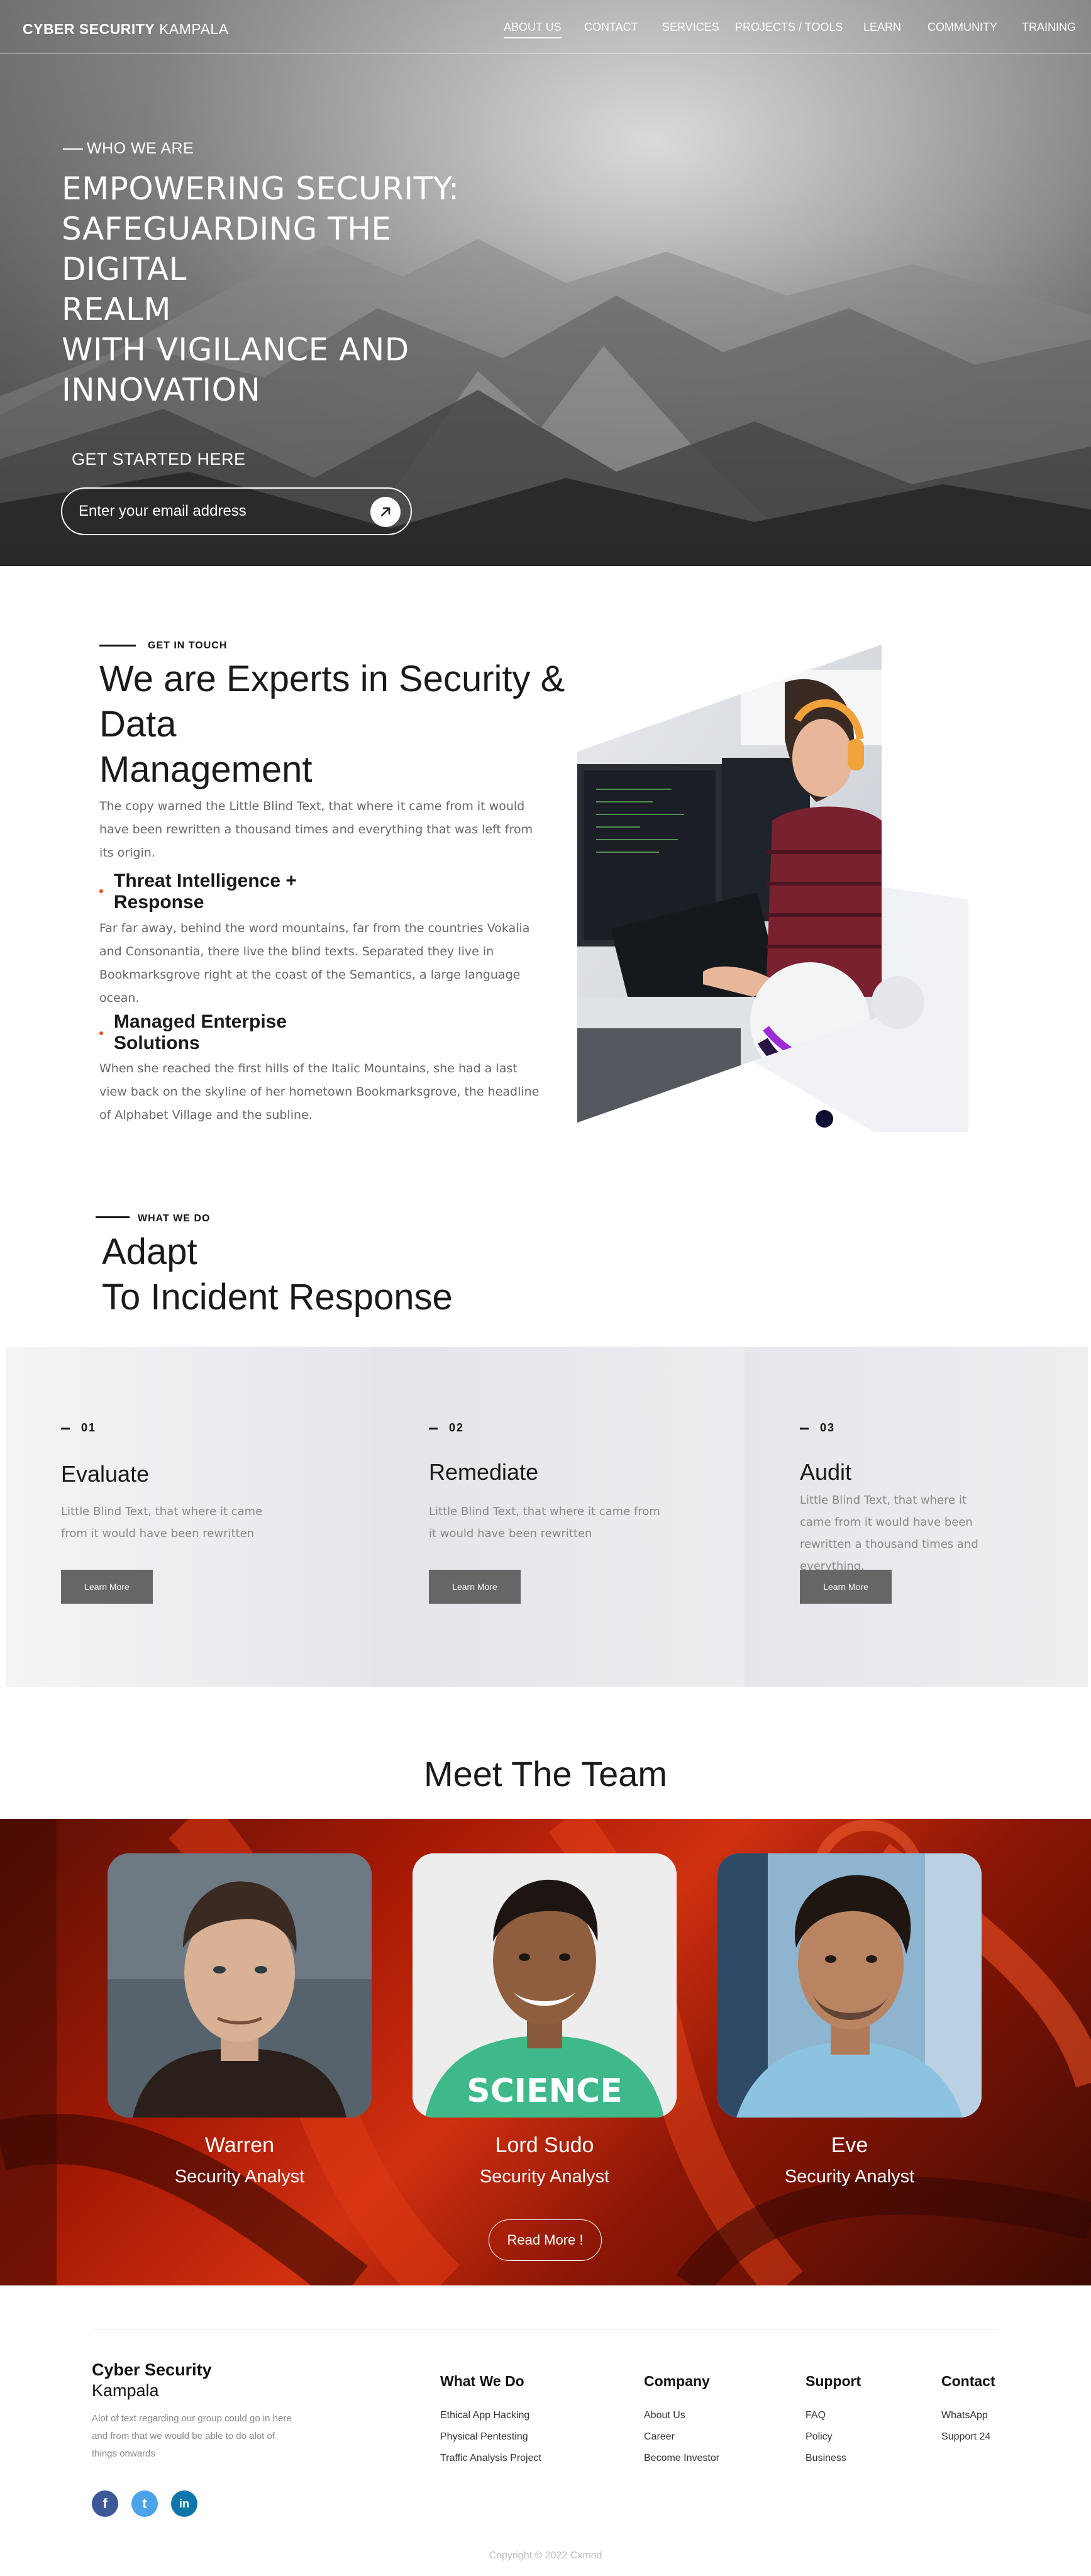  I want to click on submit-email-button, so click(385, 512).